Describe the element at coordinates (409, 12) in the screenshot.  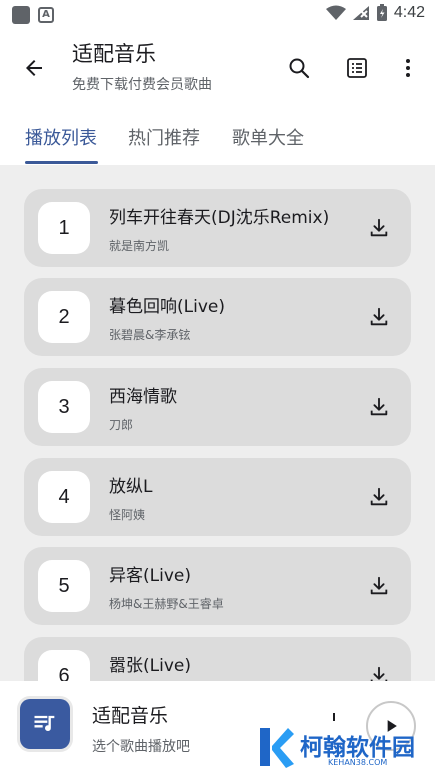
I see `clock: 4:42` at that location.